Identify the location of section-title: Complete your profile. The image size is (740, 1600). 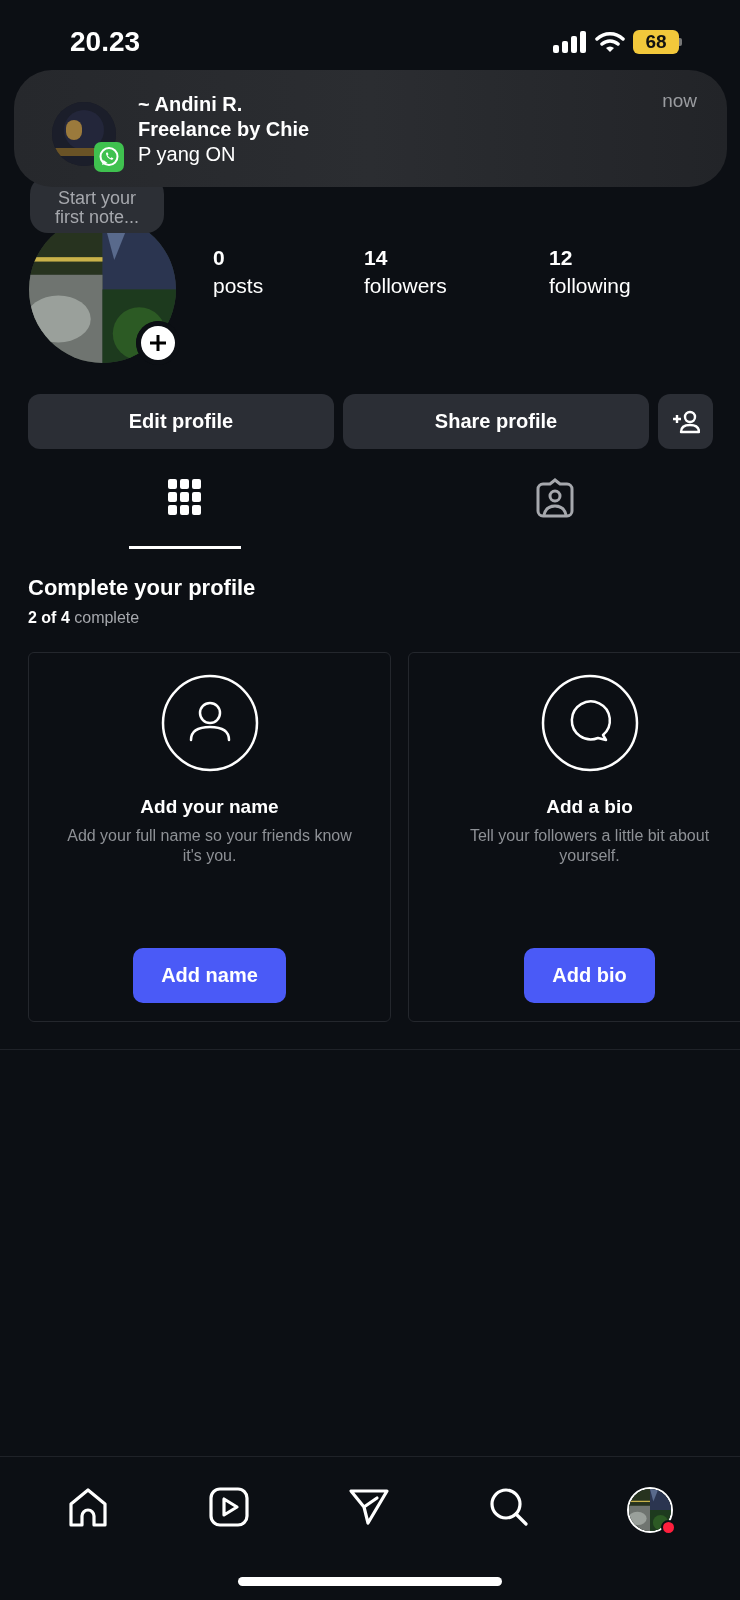
(142, 588).